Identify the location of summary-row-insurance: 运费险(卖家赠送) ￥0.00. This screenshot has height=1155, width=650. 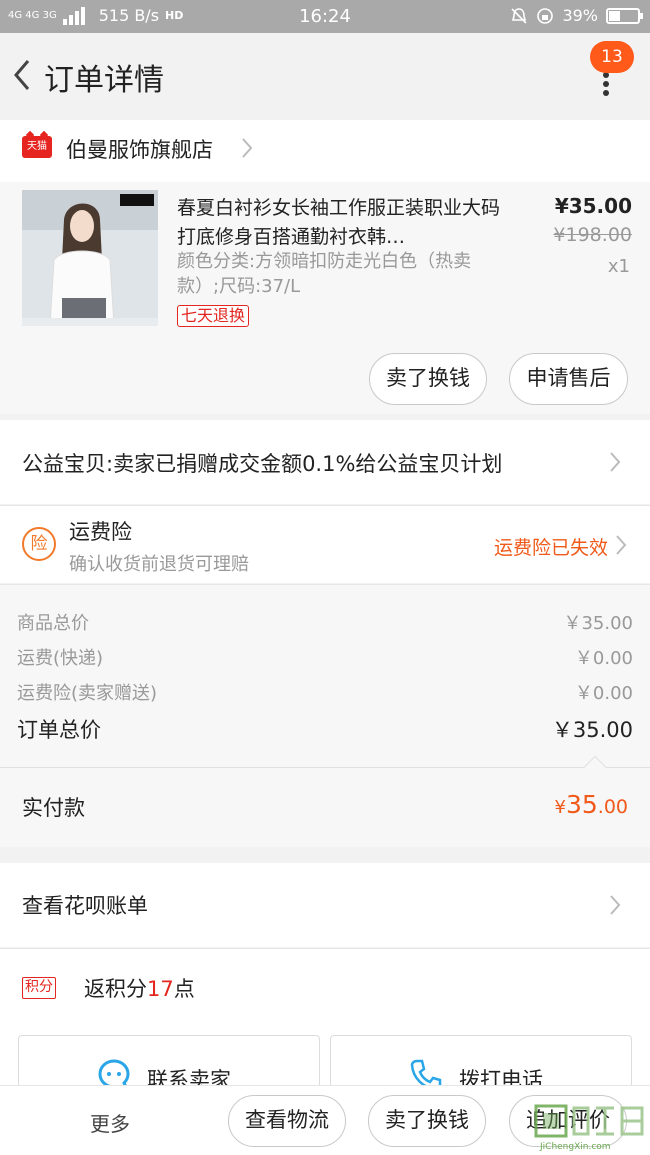
(325, 693).